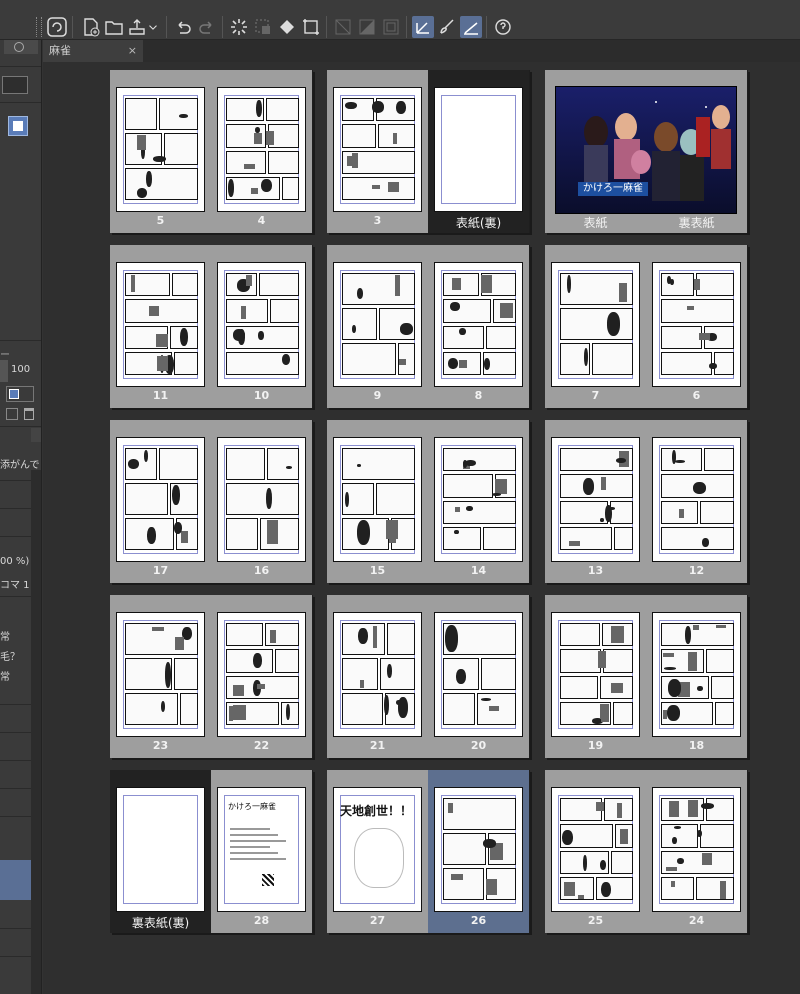 The height and width of the screenshot is (994, 800). Describe the element at coordinates (12, 414) in the screenshot. I see `new-layer-icon` at that location.